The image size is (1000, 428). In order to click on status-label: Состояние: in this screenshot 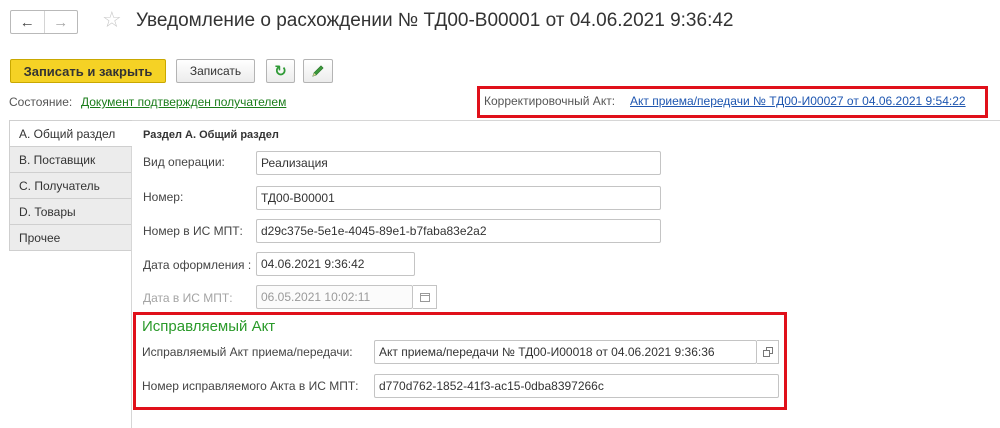, I will do `click(41, 102)`.